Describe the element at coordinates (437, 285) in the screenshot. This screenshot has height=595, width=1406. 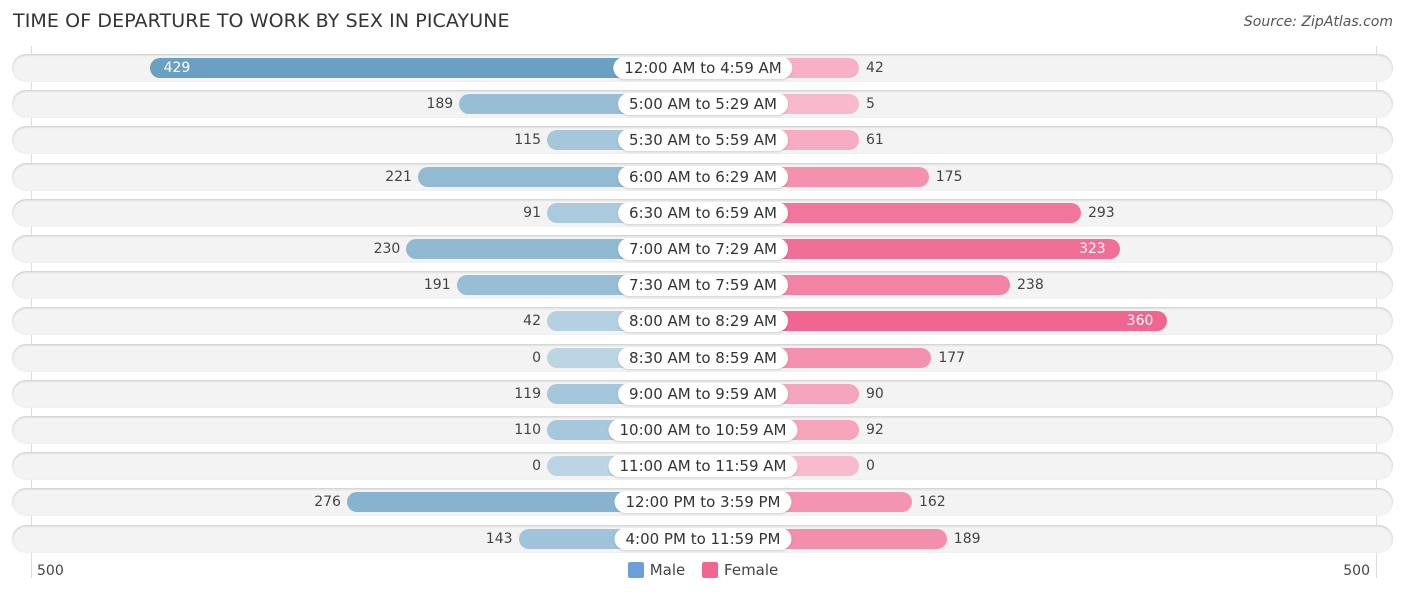
I see `value-label-male: 191` at that location.